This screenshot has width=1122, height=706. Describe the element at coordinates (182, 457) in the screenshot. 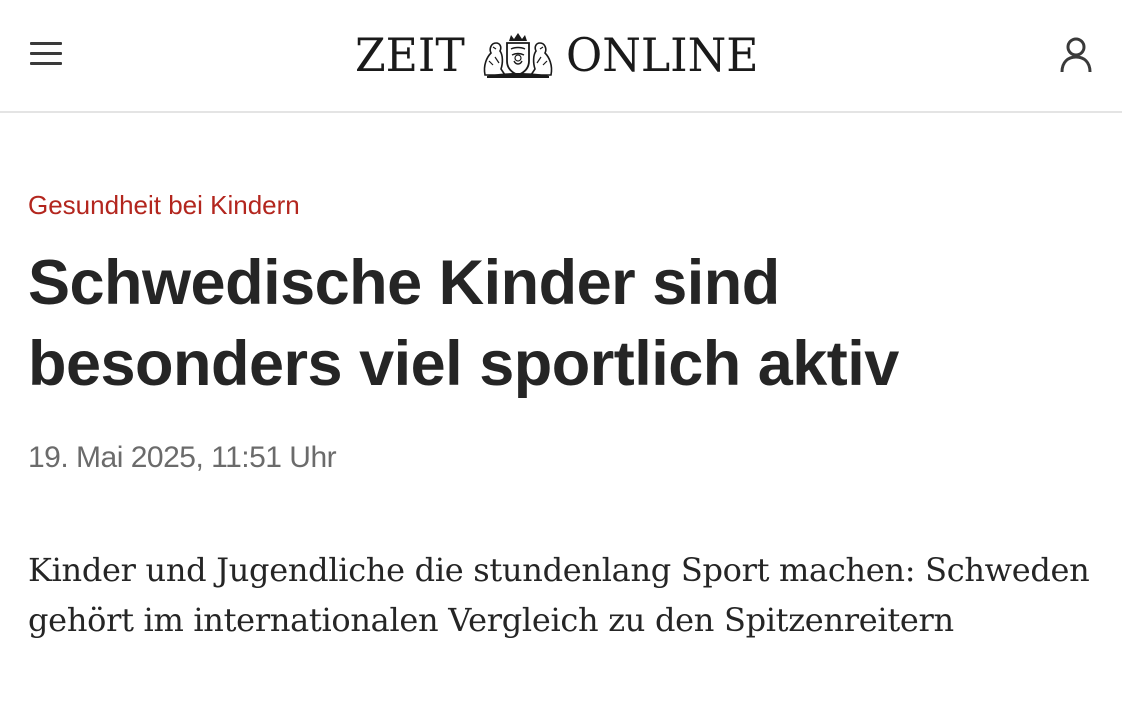

I see `article-date: 19. Mai 2025, 11:51 Uhr` at that location.